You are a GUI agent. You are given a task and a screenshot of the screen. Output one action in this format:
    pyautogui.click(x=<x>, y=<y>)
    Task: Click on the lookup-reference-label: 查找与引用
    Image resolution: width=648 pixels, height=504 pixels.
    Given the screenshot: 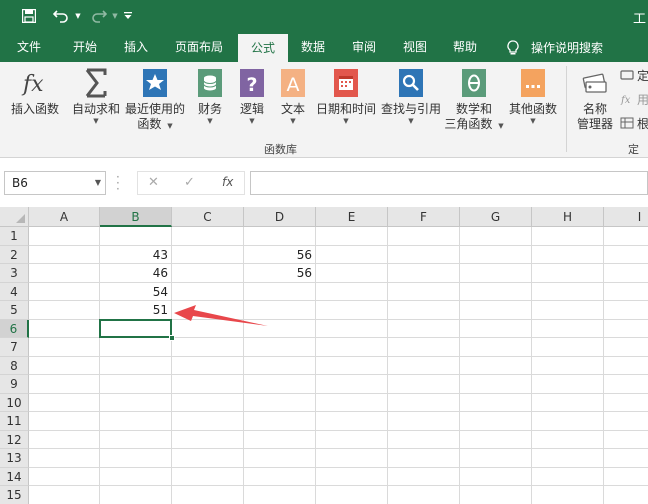 What is the action you would take?
    pyautogui.click(x=410, y=109)
    